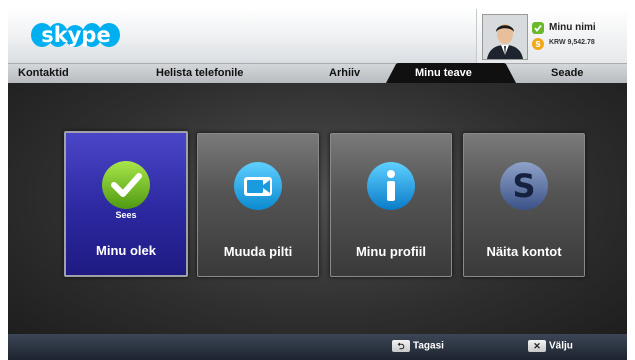 The height and width of the screenshot is (360, 635). I want to click on exit-button: ✕ Välju, so click(550, 348).